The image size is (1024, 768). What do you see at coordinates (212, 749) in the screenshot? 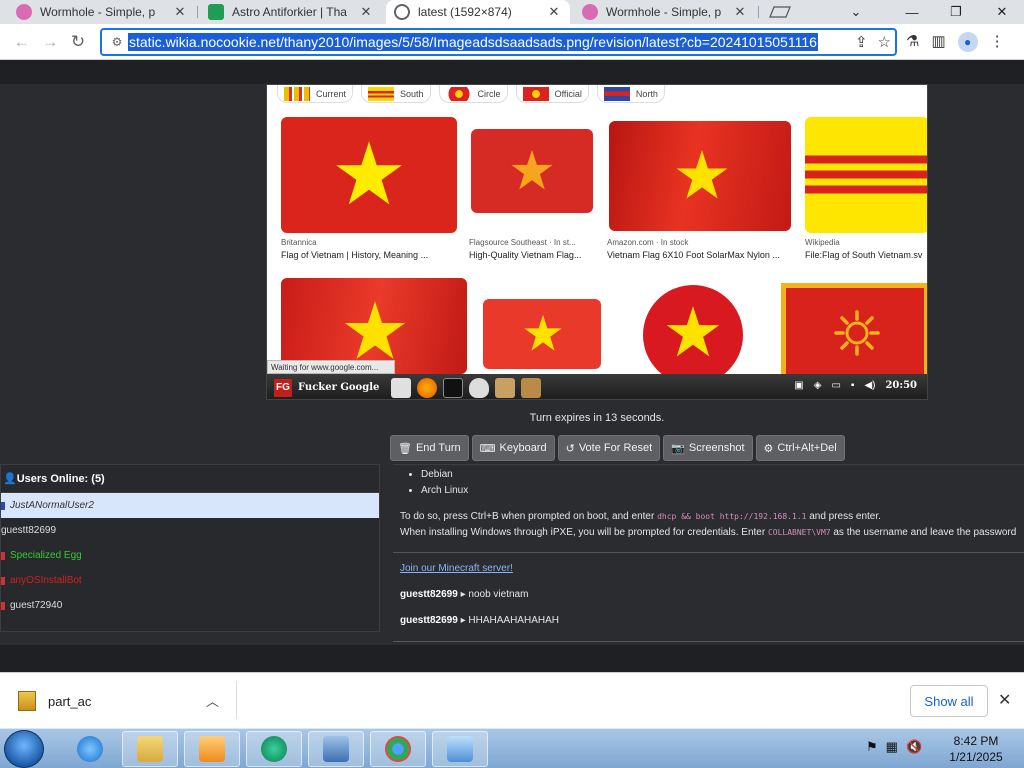
I see `media-player-taskbar-button` at bounding box center [212, 749].